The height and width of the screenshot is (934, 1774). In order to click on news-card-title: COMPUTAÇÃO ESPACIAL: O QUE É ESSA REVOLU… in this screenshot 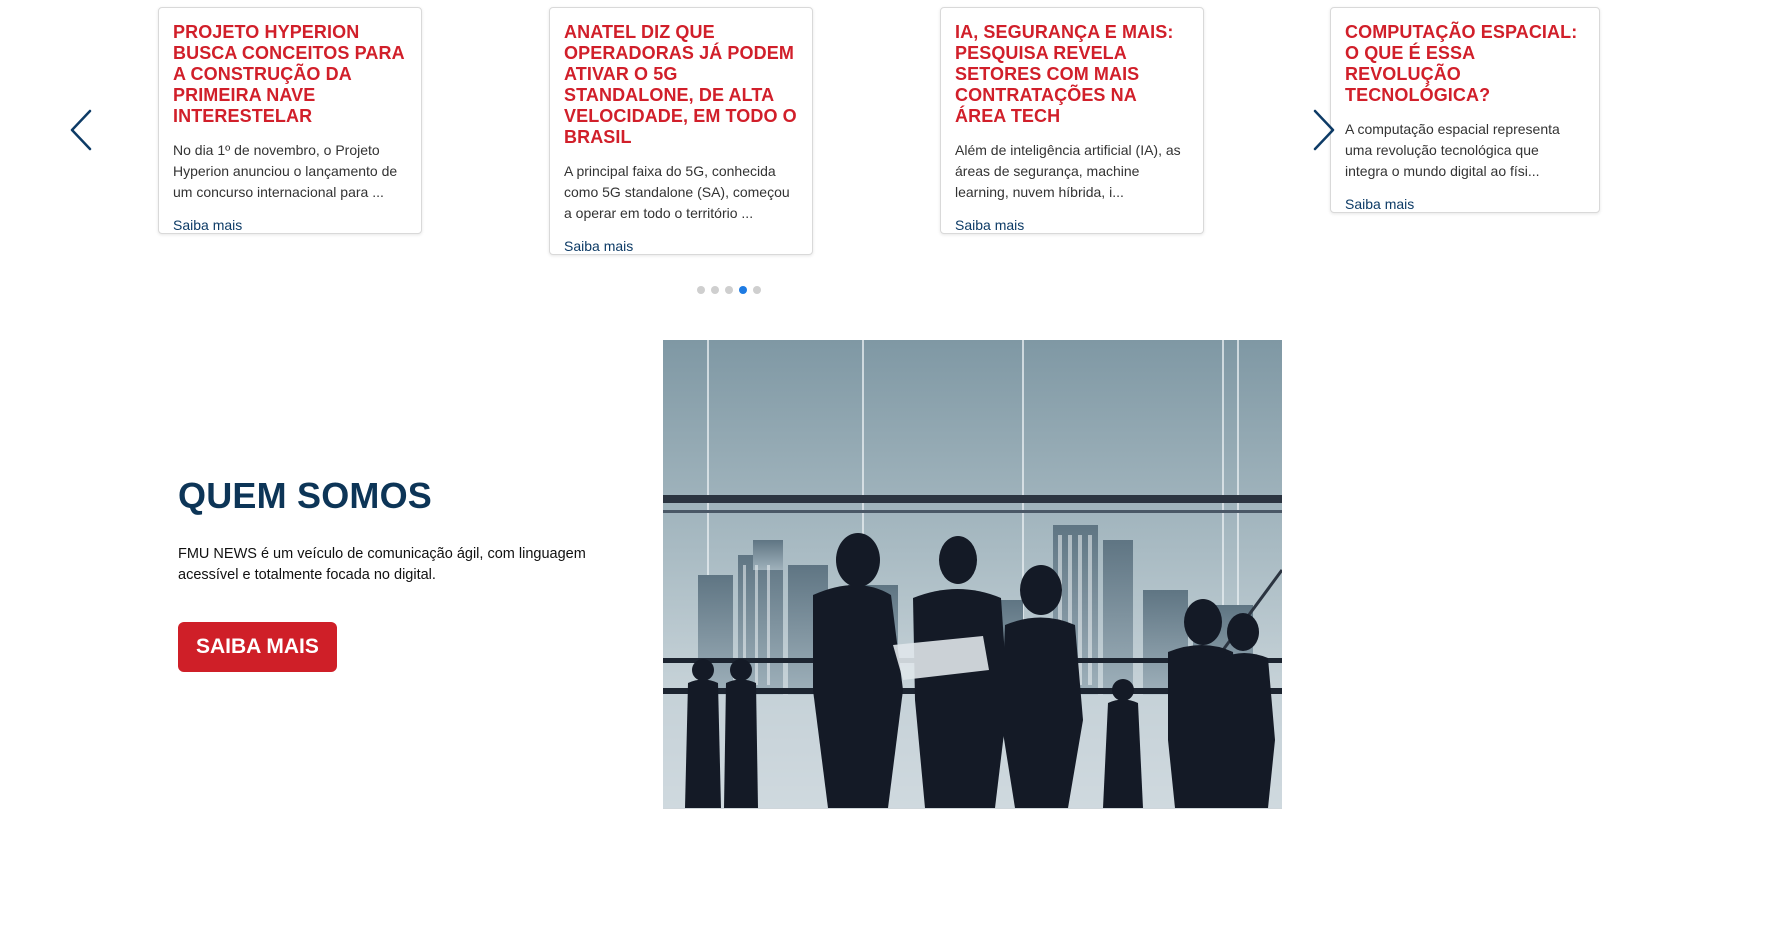, I will do `click(1465, 64)`.